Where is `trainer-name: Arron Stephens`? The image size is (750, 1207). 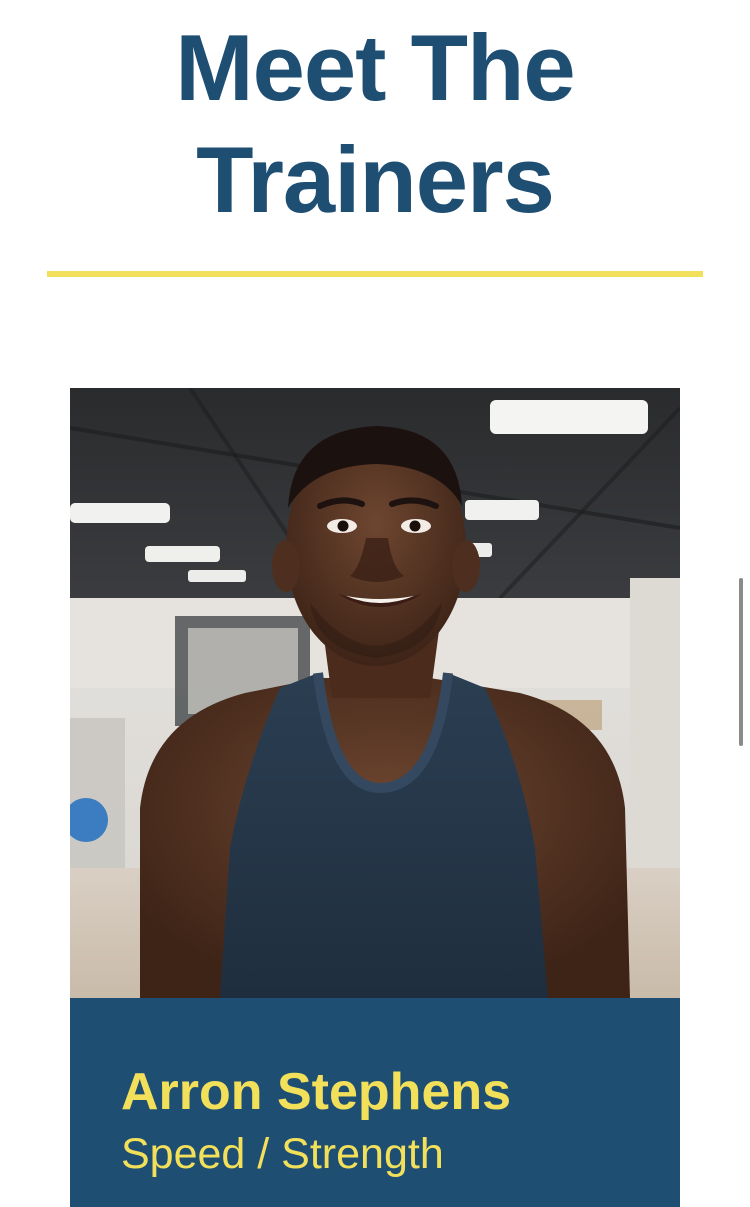
trainer-name: Arron Stephens is located at coordinates (316, 1092).